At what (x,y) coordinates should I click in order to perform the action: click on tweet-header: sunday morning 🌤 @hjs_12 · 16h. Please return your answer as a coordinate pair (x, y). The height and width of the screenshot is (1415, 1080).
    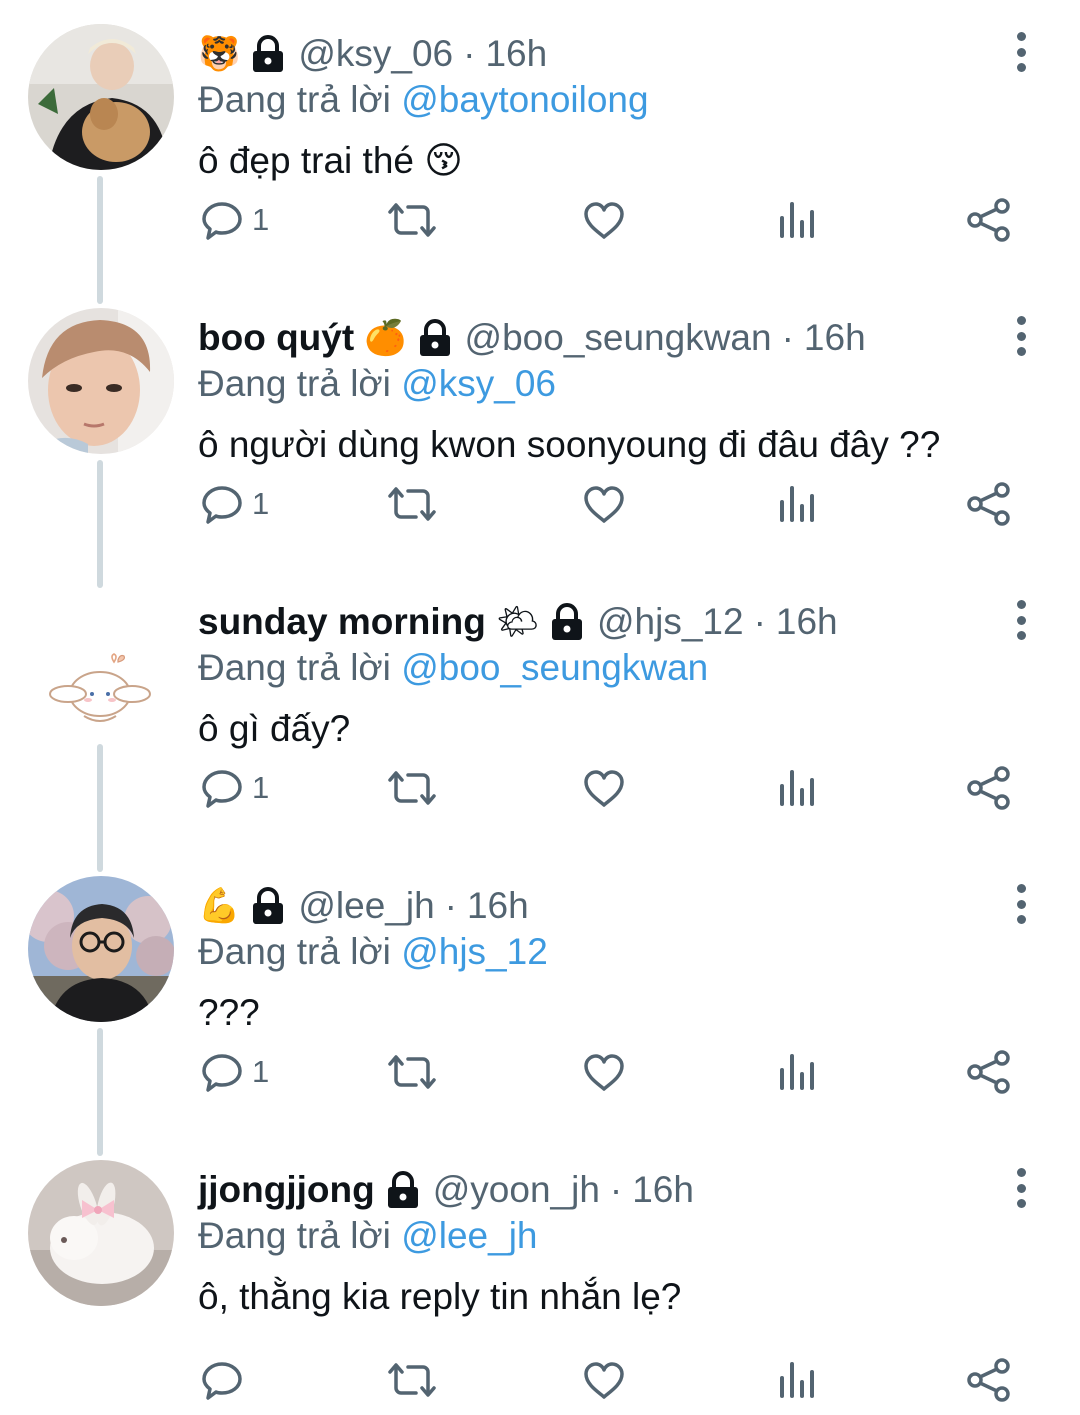
    Looking at the image, I should click on (518, 622).